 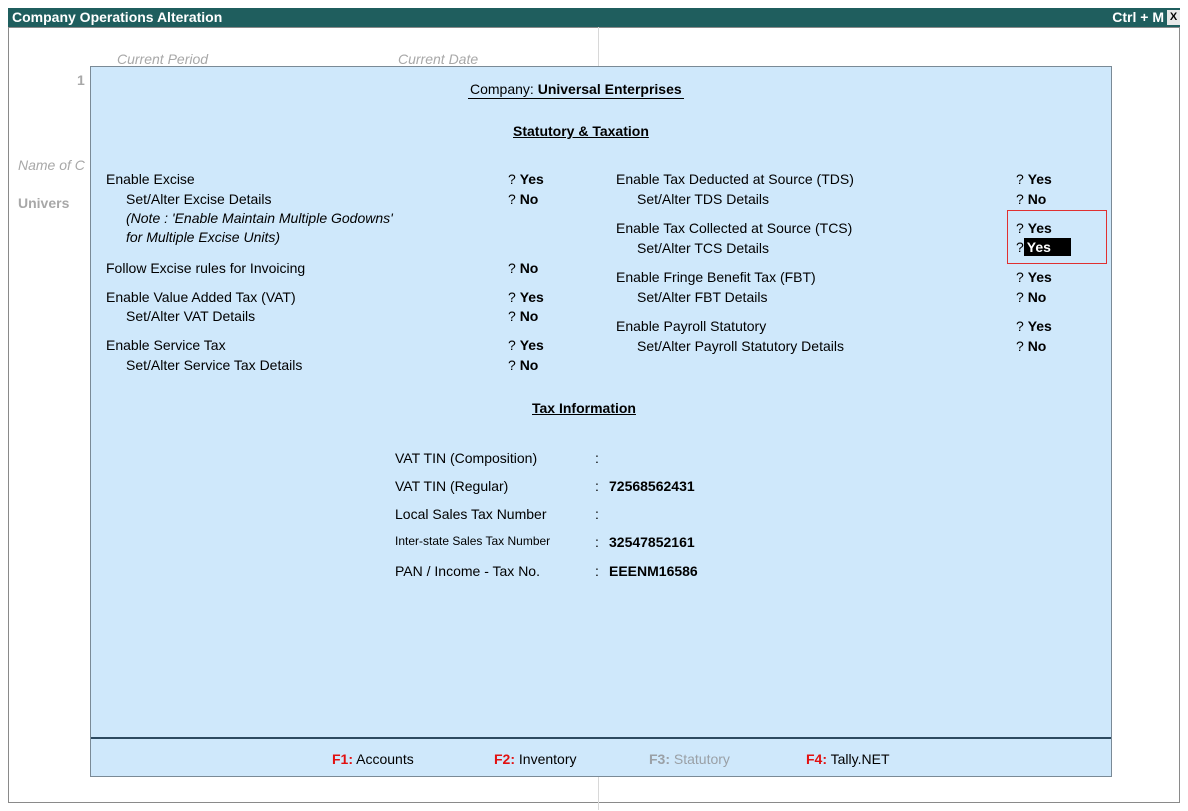 What do you see at coordinates (597, 486) in the screenshot?
I see `vat-tin-regular-colon: :` at bounding box center [597, 486].